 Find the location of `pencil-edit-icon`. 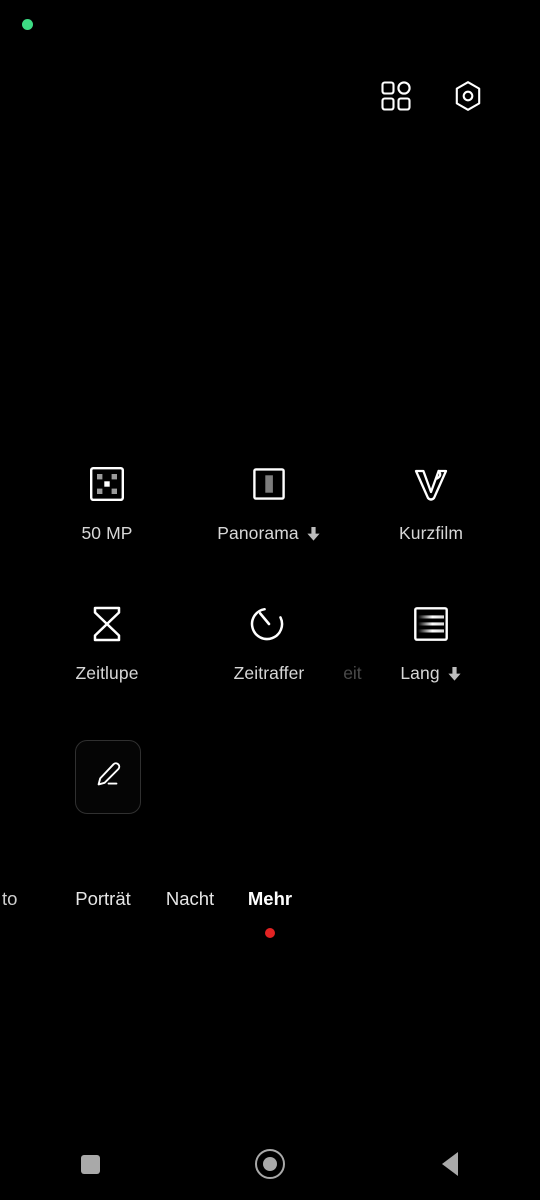

pencil-edit-icon is located at coordinates (108, 777).